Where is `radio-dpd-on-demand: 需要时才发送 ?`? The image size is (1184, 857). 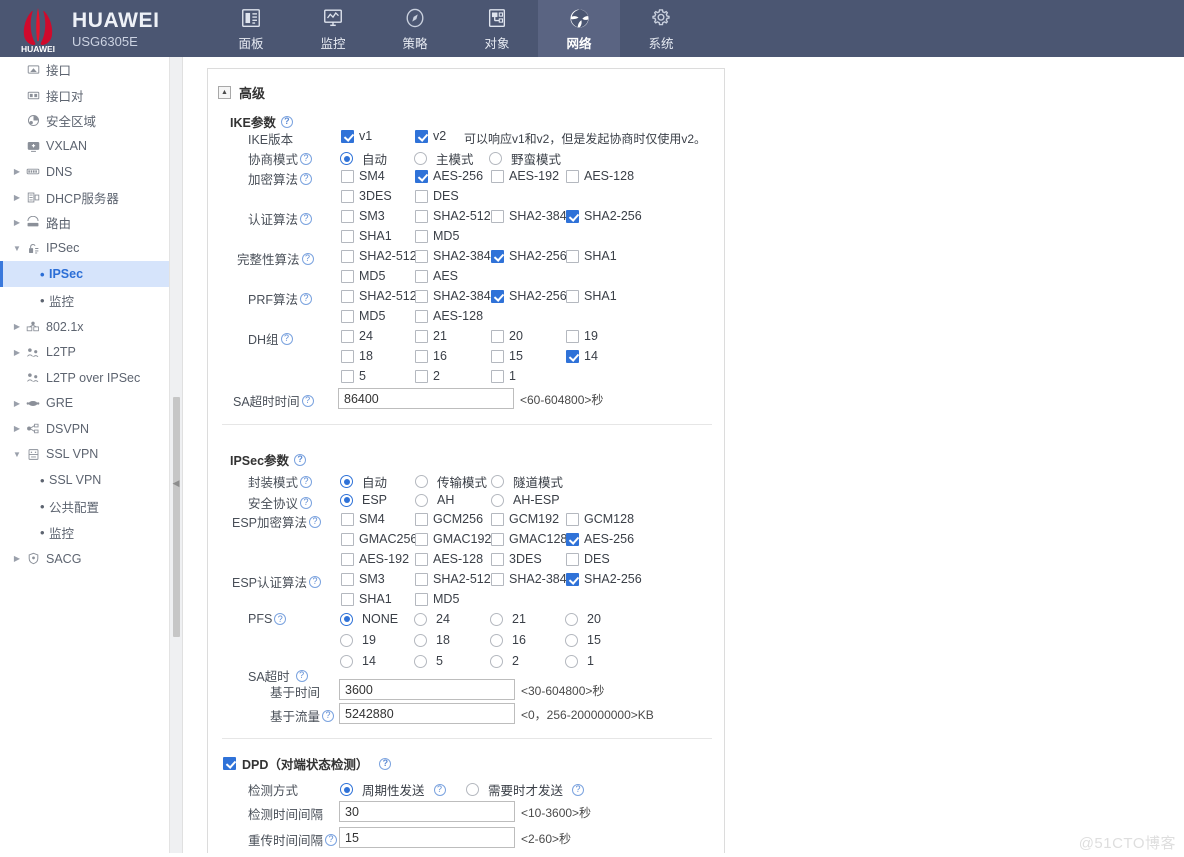 radio-dpd-on-demand: 需要时才发送 ? is located at coordinates (525, 789).